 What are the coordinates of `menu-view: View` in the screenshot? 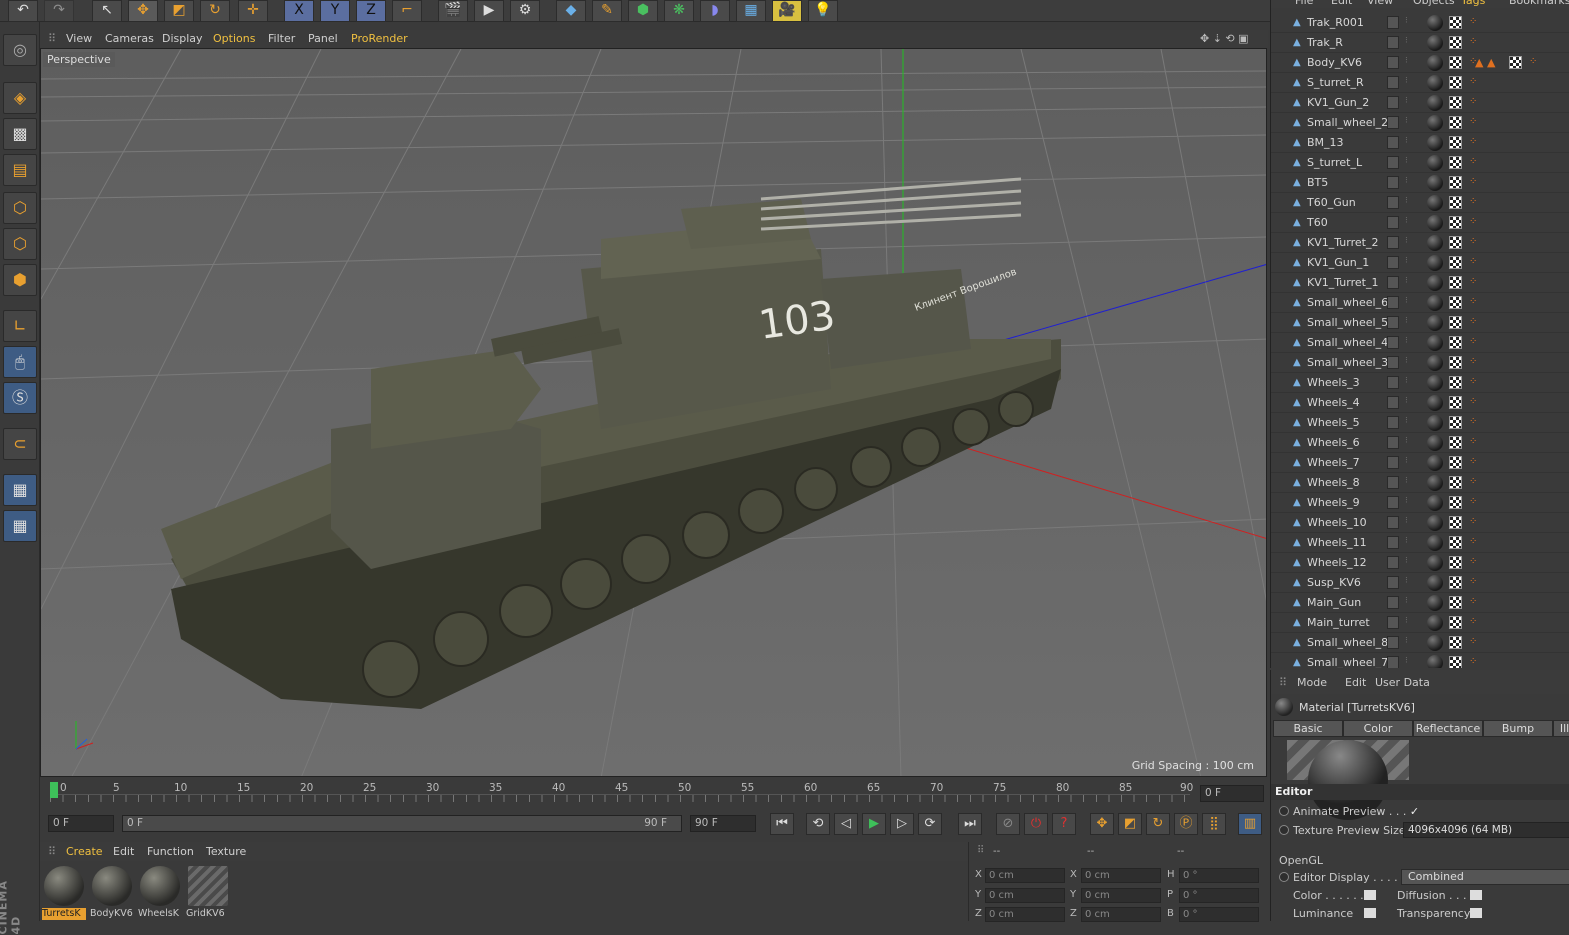 It's located at (79, 38).